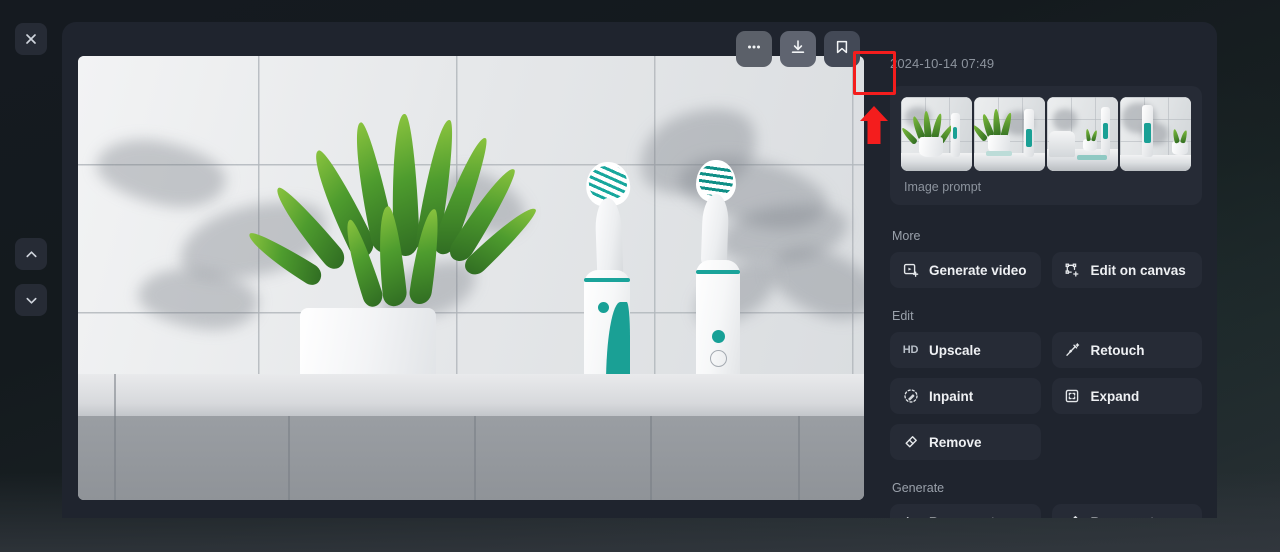 The width and height of the screenshot is (1280, 552). I want to click on image-prompt-label: Image prompt, so click(943, 187).